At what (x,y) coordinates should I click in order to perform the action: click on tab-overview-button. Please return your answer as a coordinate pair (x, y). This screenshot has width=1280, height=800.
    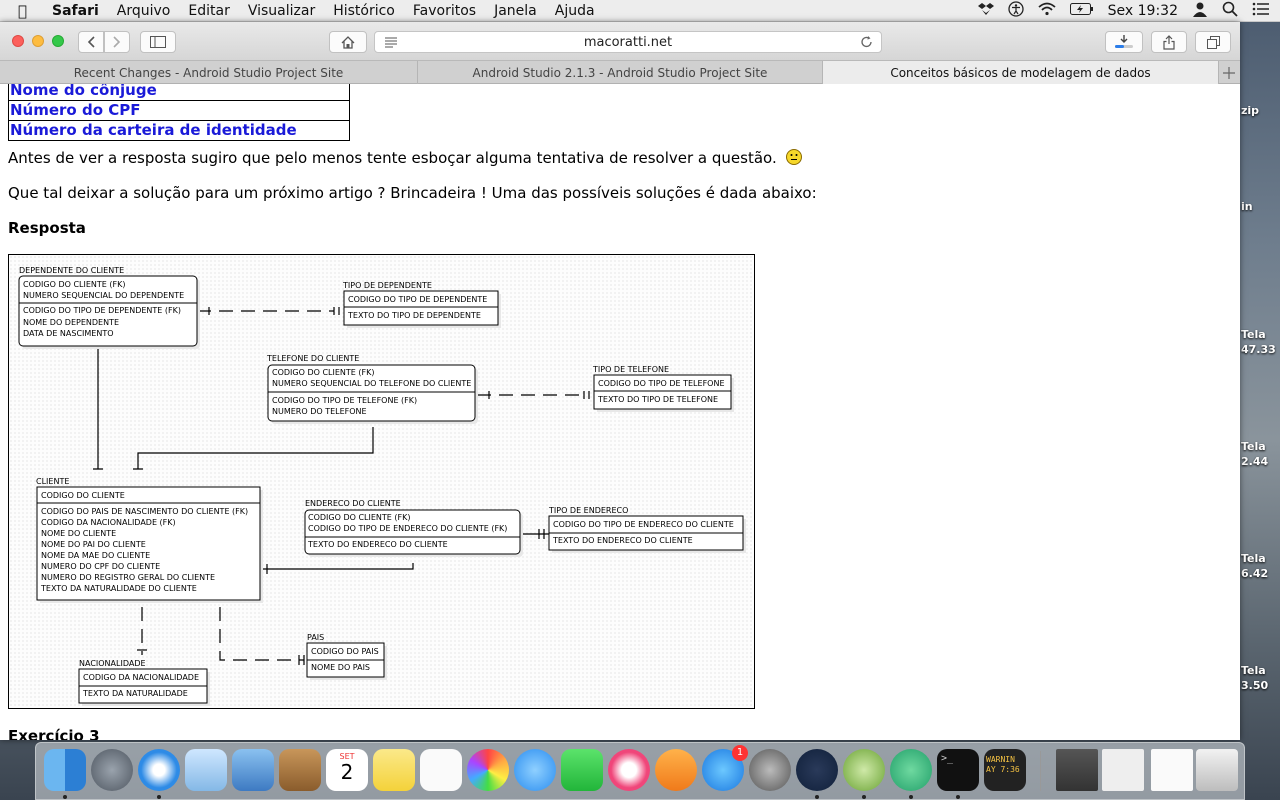
    Looking at the image, I should click on (1213, 42).